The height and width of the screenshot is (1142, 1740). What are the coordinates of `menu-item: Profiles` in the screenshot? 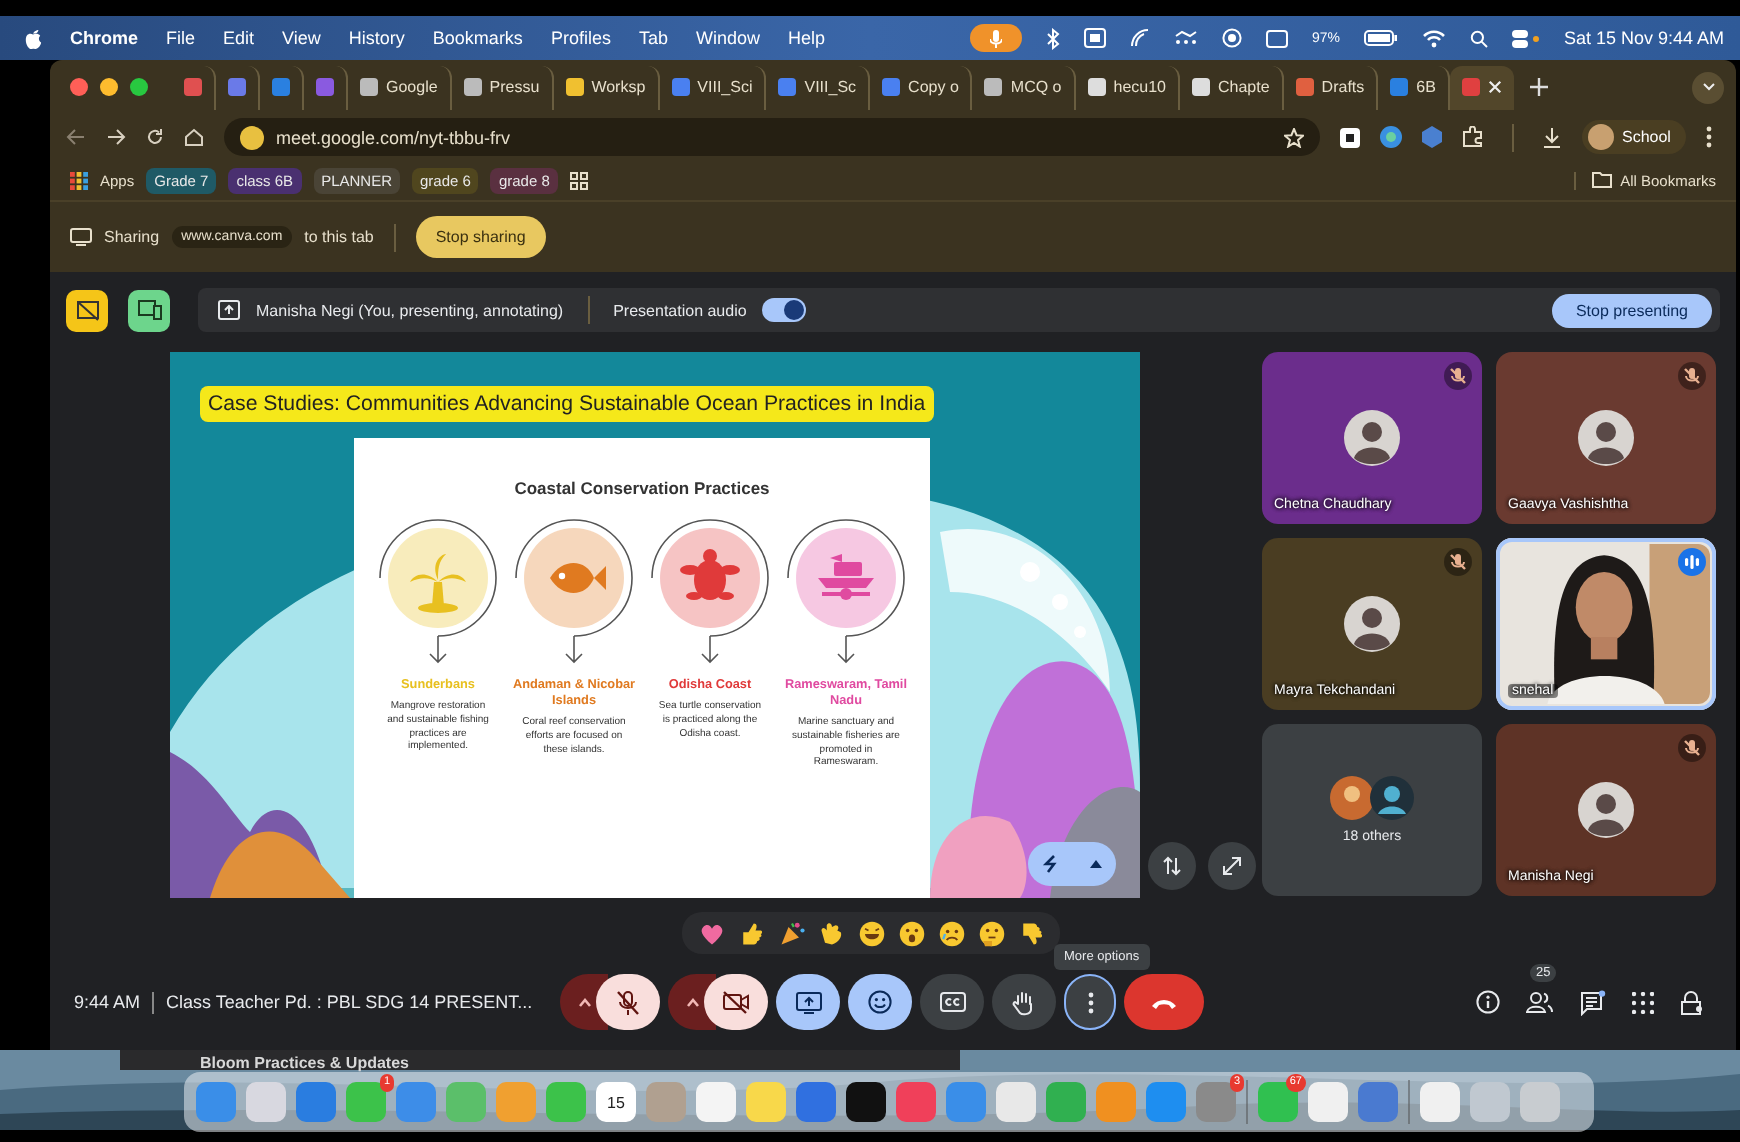 It's located at (580, 38).